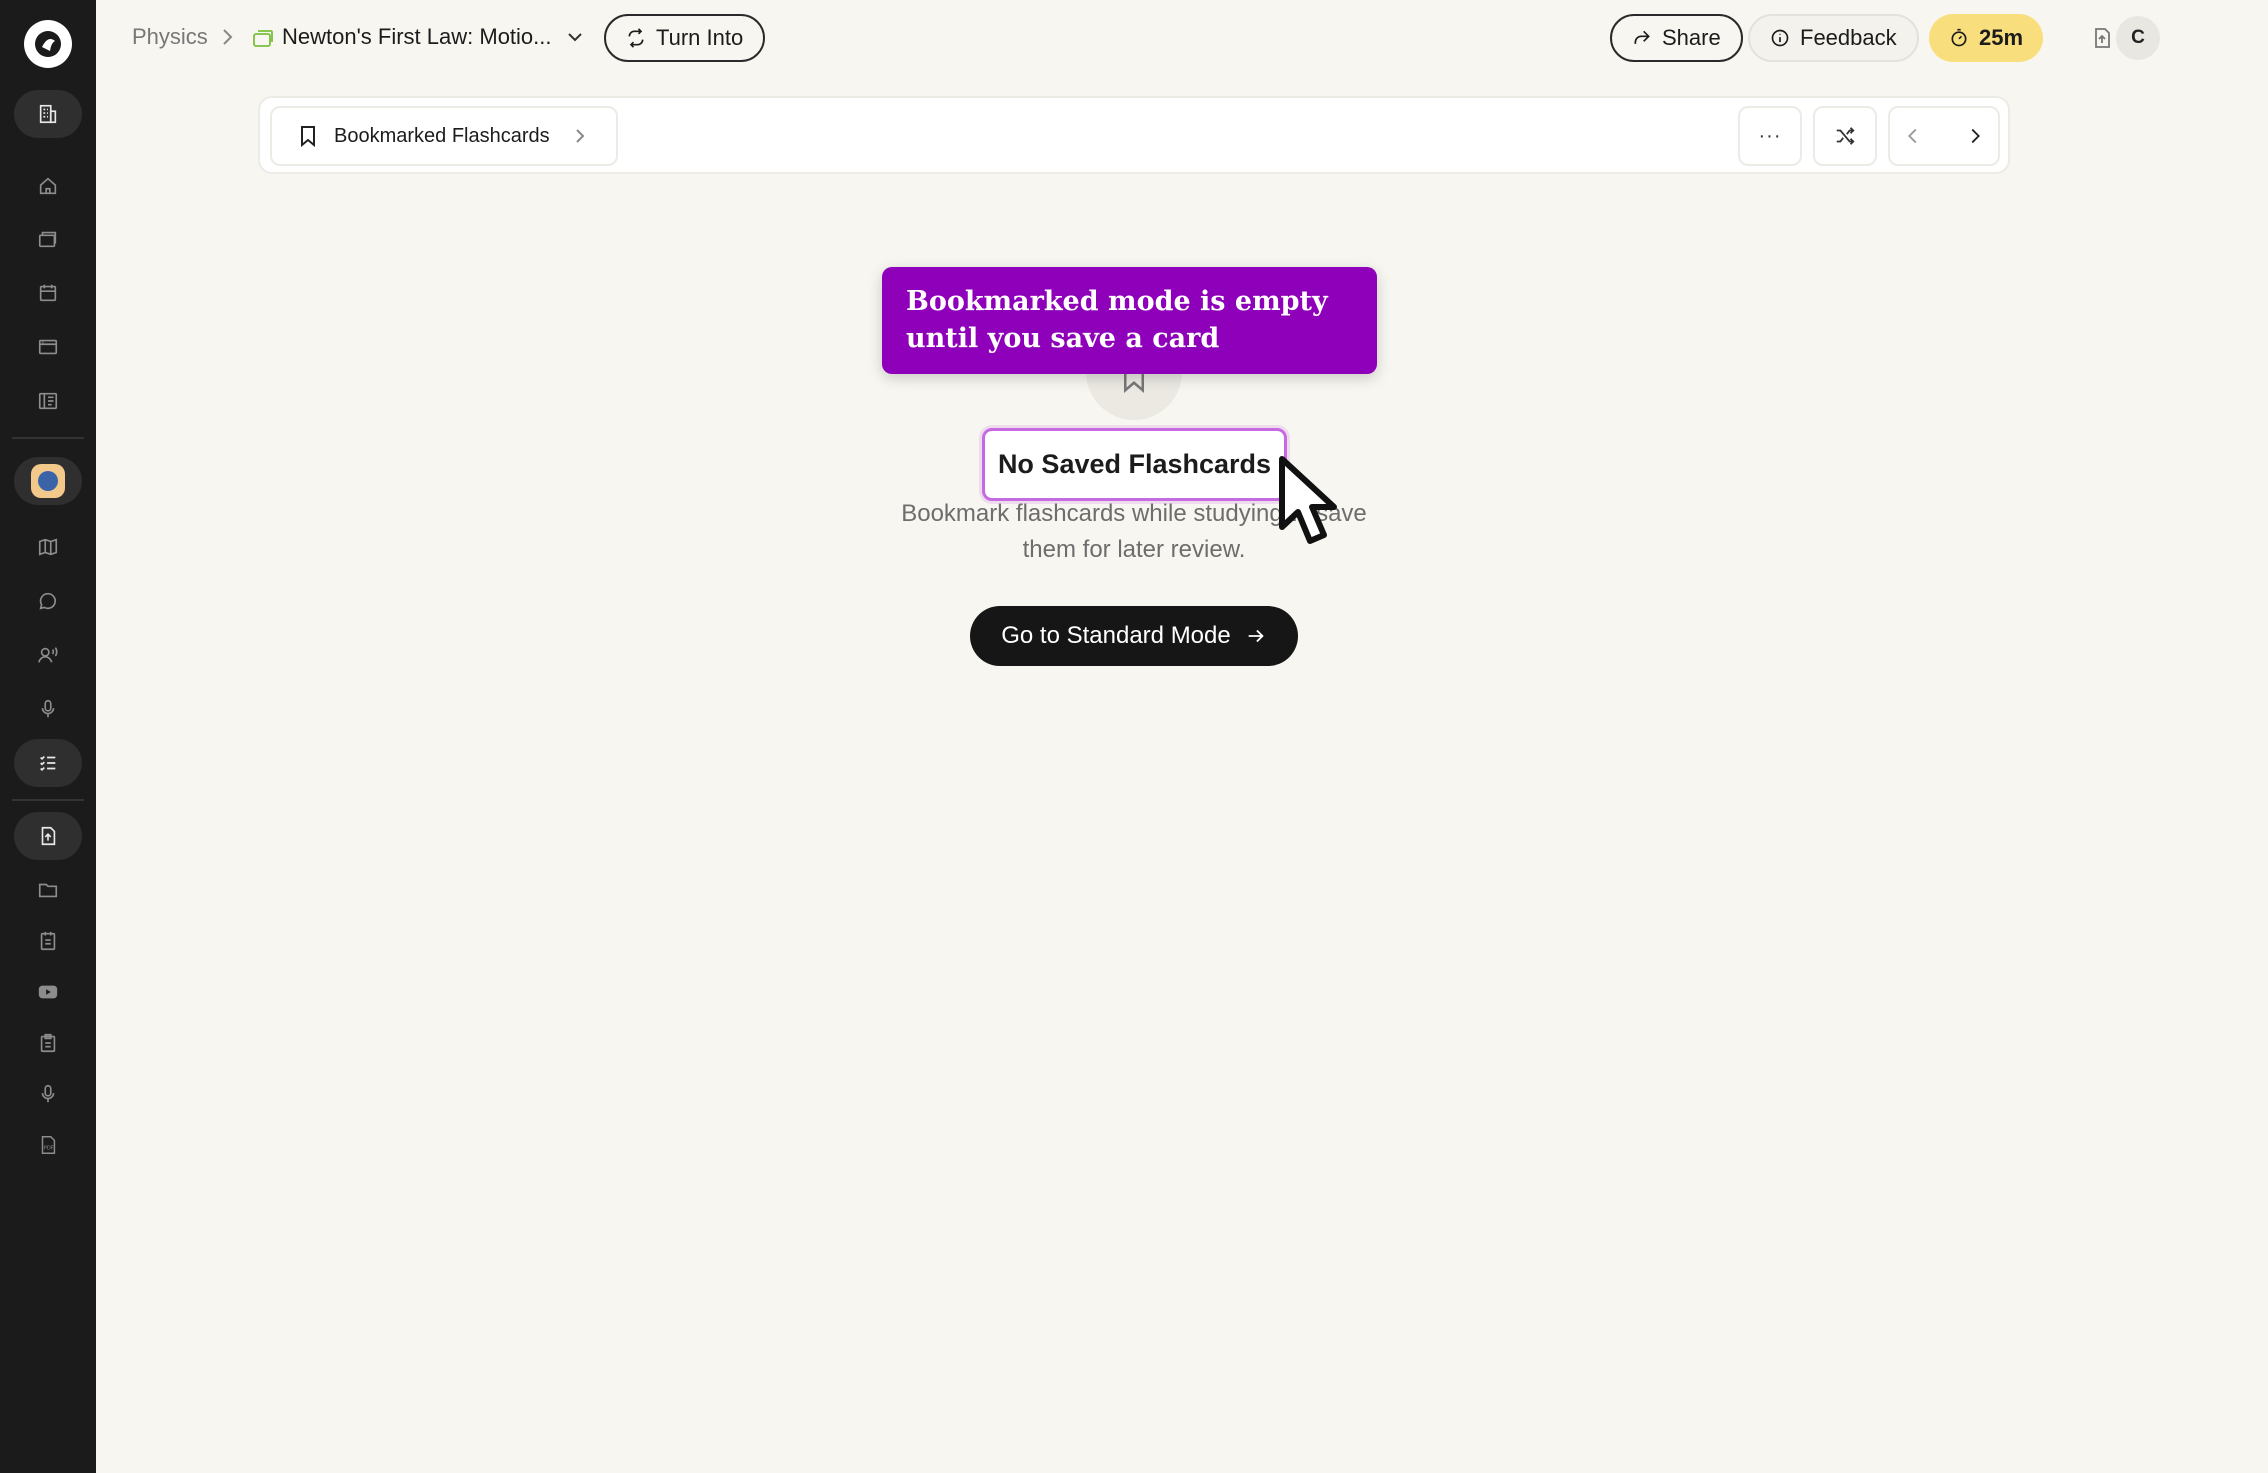  Describe the element at coordinates (1691, 37) in the screenshot. I see `share-label: Share` at that location.